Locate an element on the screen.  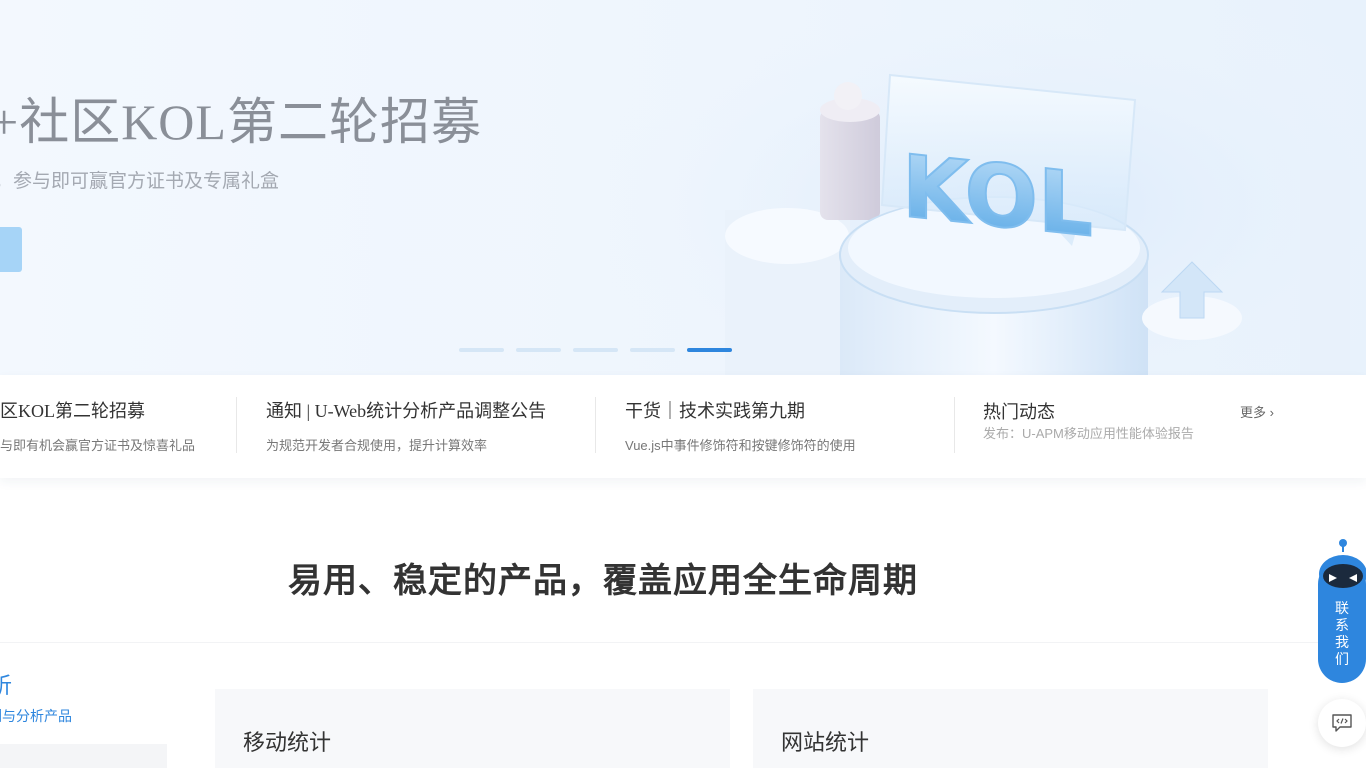
card-title: 移动统计 is located at coordinates (287, 742).